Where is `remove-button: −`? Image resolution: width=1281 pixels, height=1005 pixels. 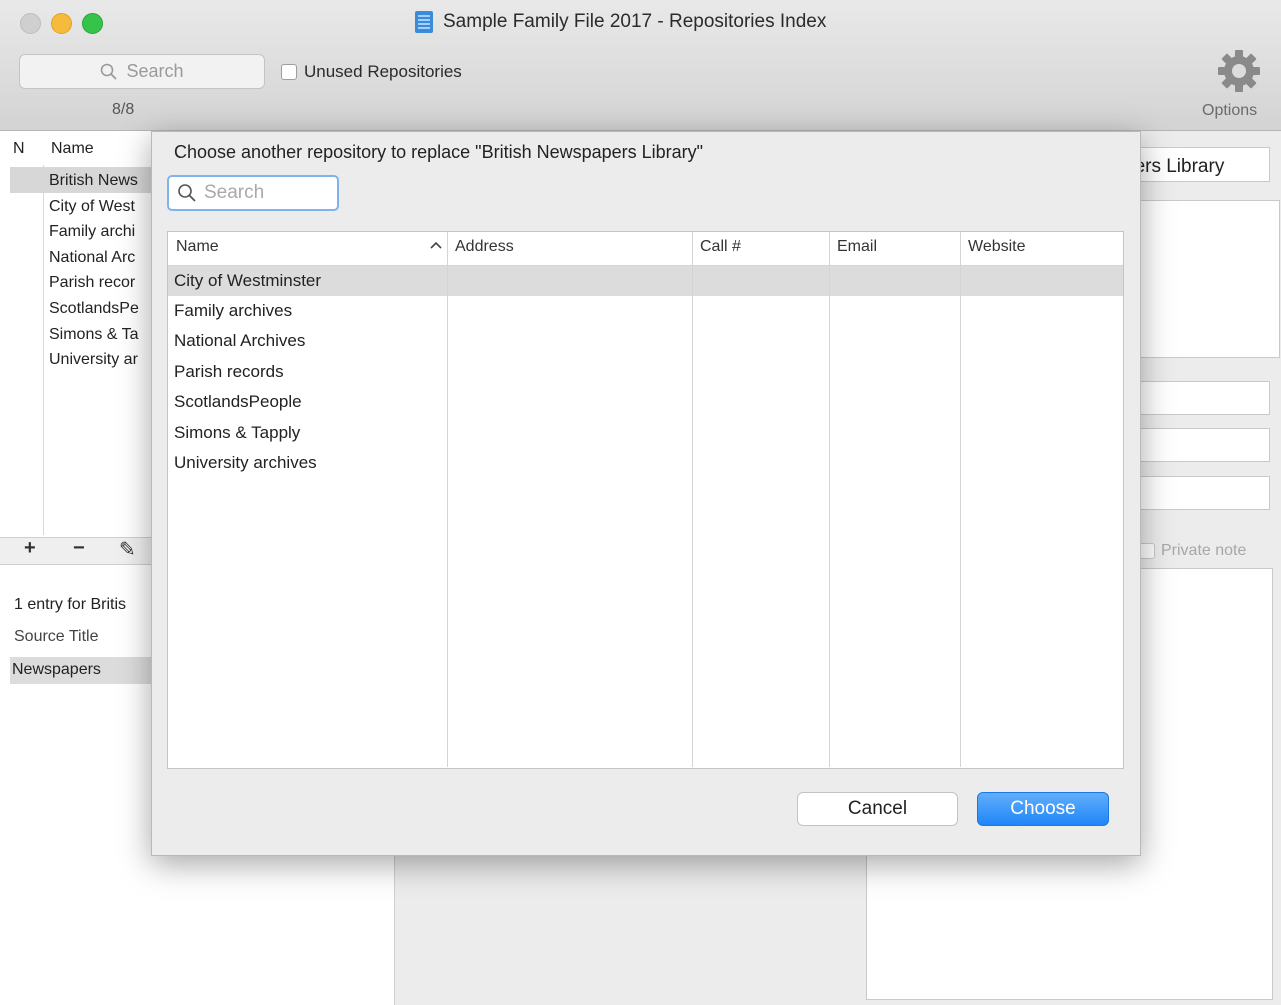 remove-button: − is located at coordinates (79, 548).